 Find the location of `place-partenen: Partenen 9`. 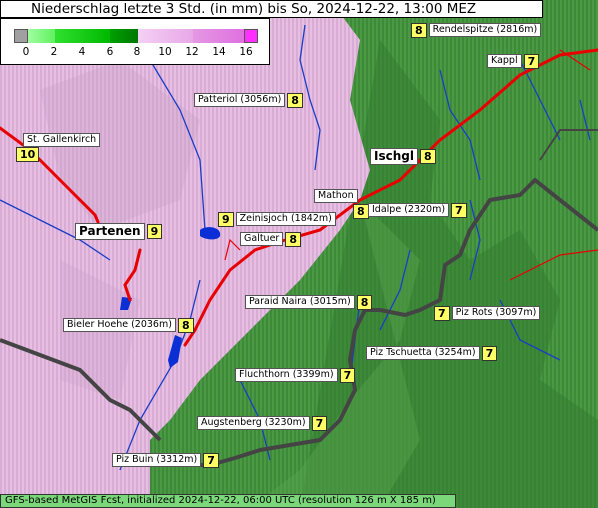

place-partenen: Partenen 9 is located at coordinates (119, 231).